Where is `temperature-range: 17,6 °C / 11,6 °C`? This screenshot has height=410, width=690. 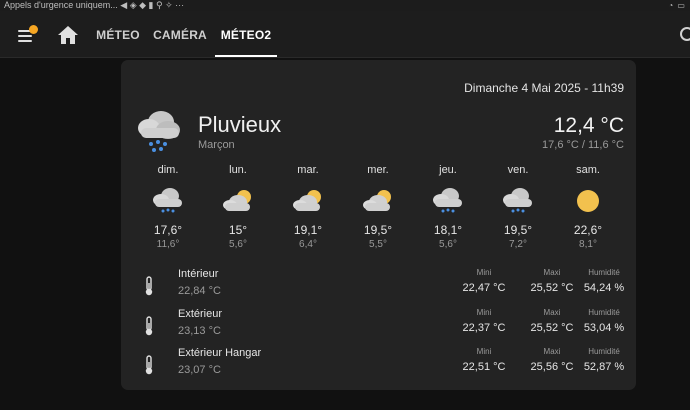
temperature-range: 17,6 °C / 11,6 °C is located at coordinates (583, 145).